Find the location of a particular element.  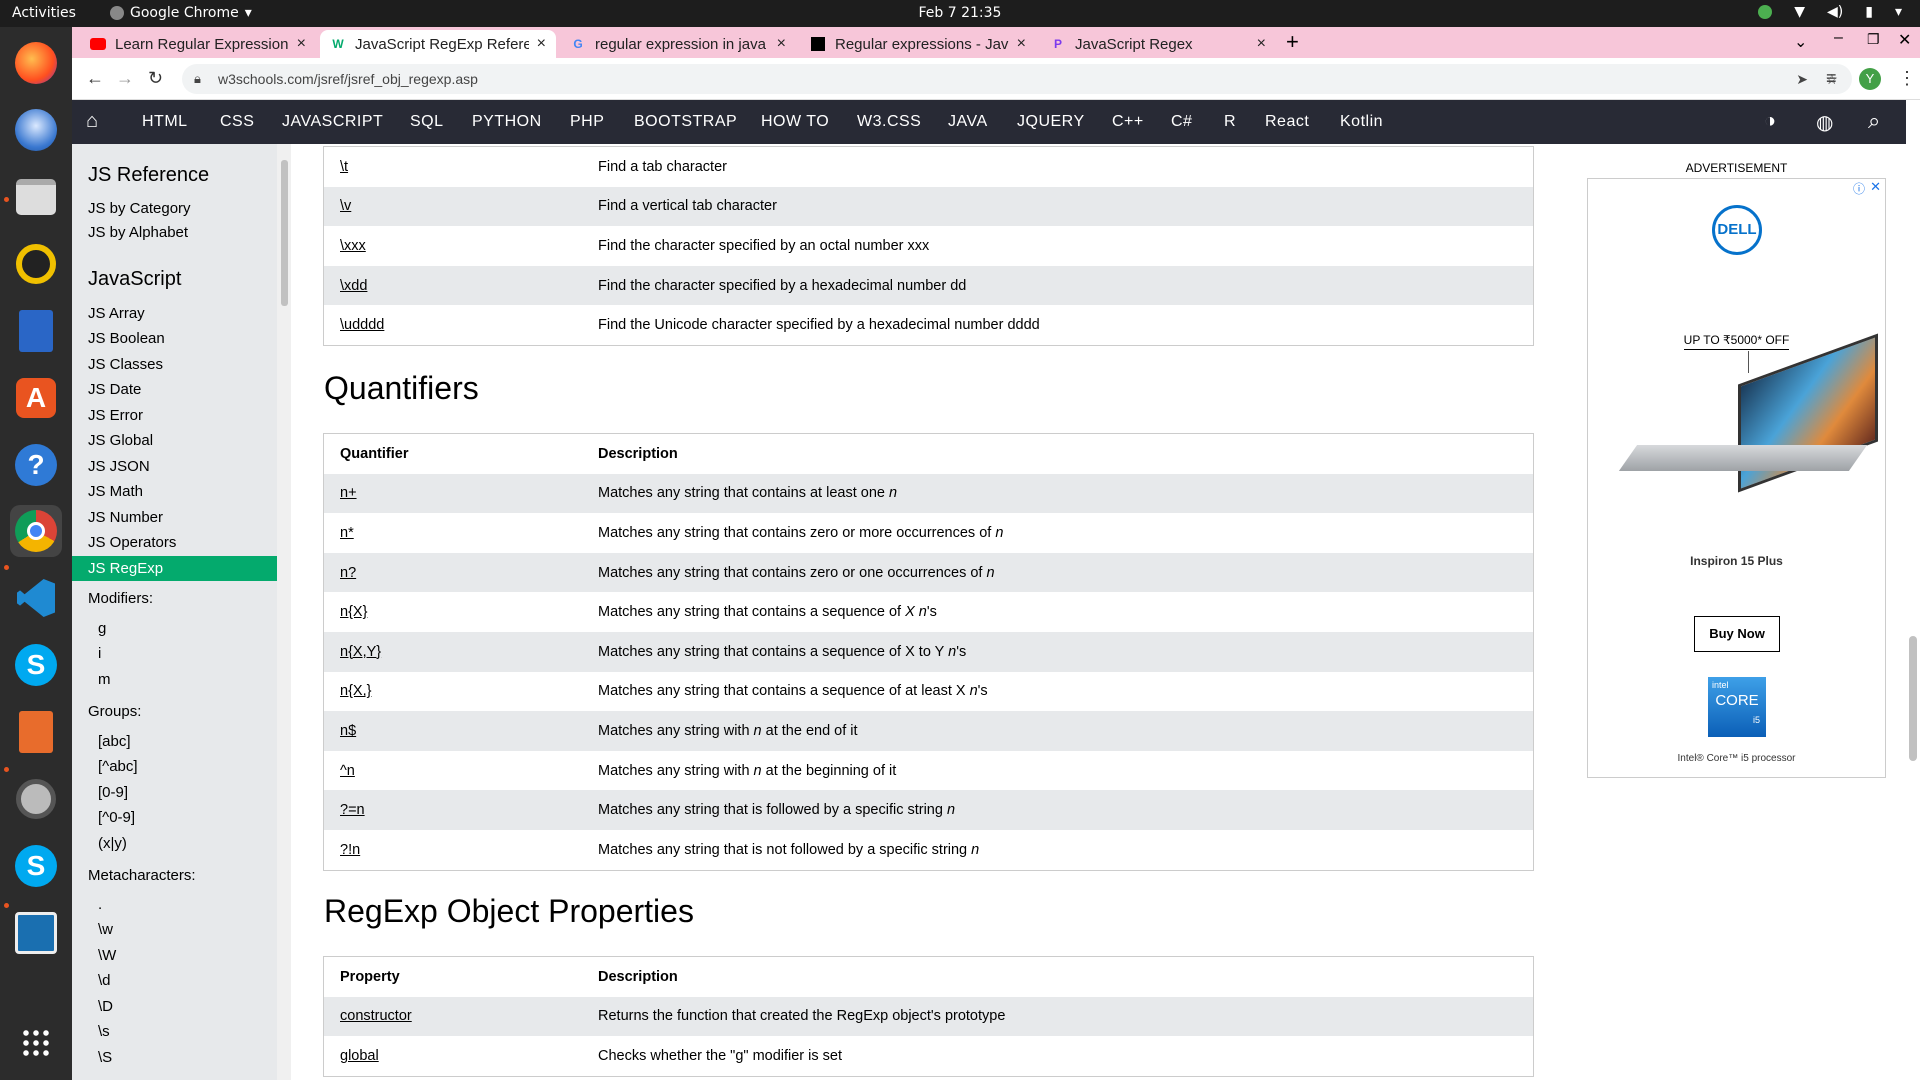

nav-python: PYTHON is located at coordinates (507, 122).